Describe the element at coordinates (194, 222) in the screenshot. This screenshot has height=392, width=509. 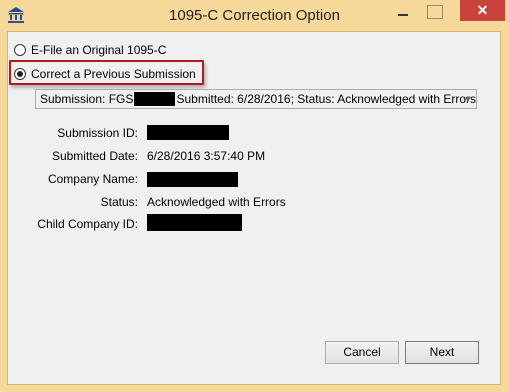
I see `child-company-id-redacted` at that location.